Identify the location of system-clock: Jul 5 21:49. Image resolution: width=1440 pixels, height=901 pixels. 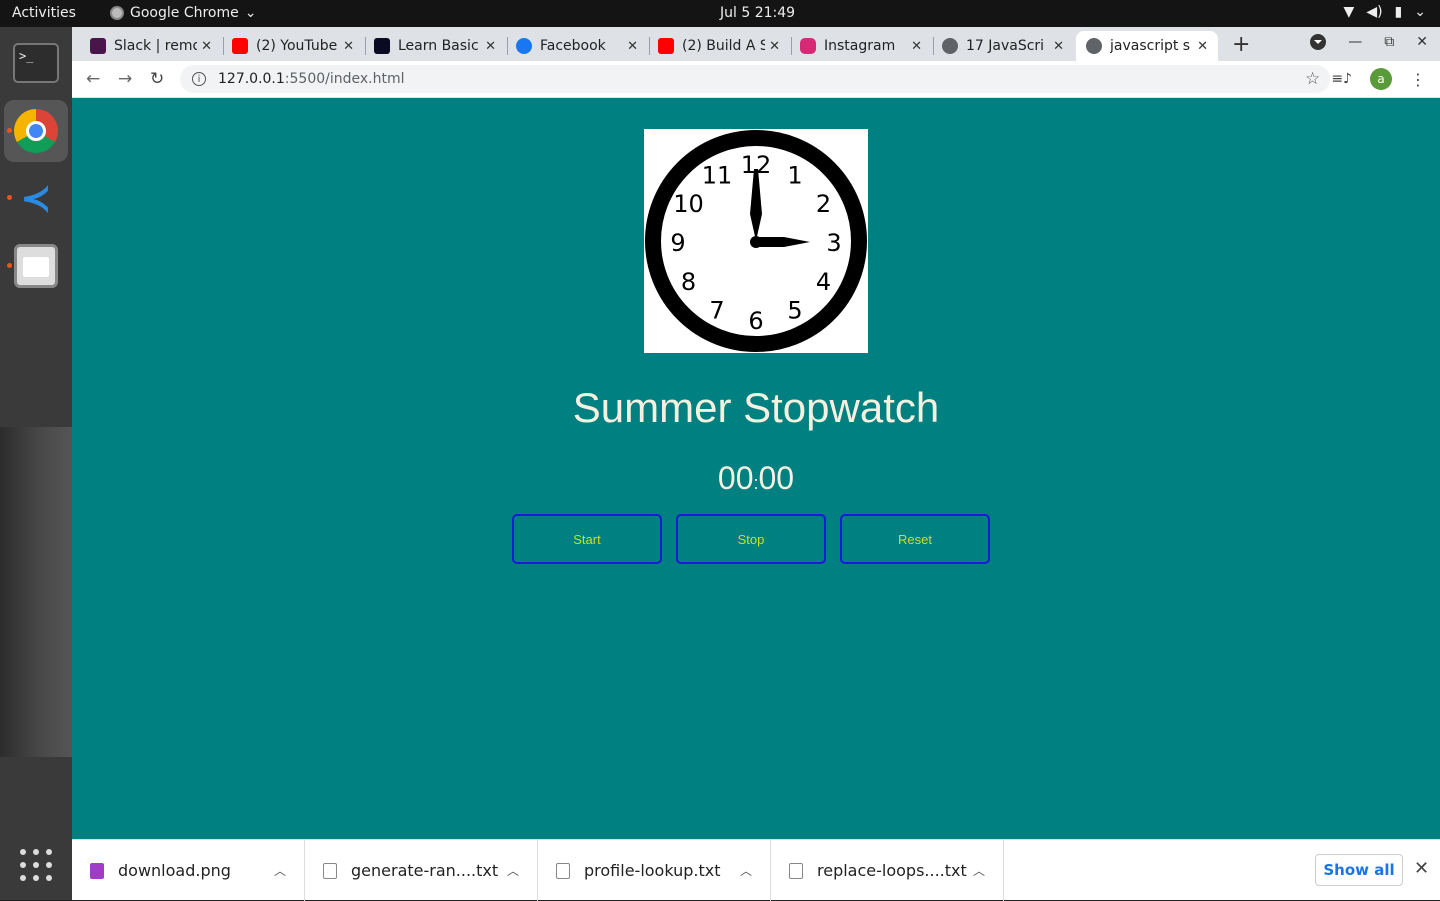
(757, 13).